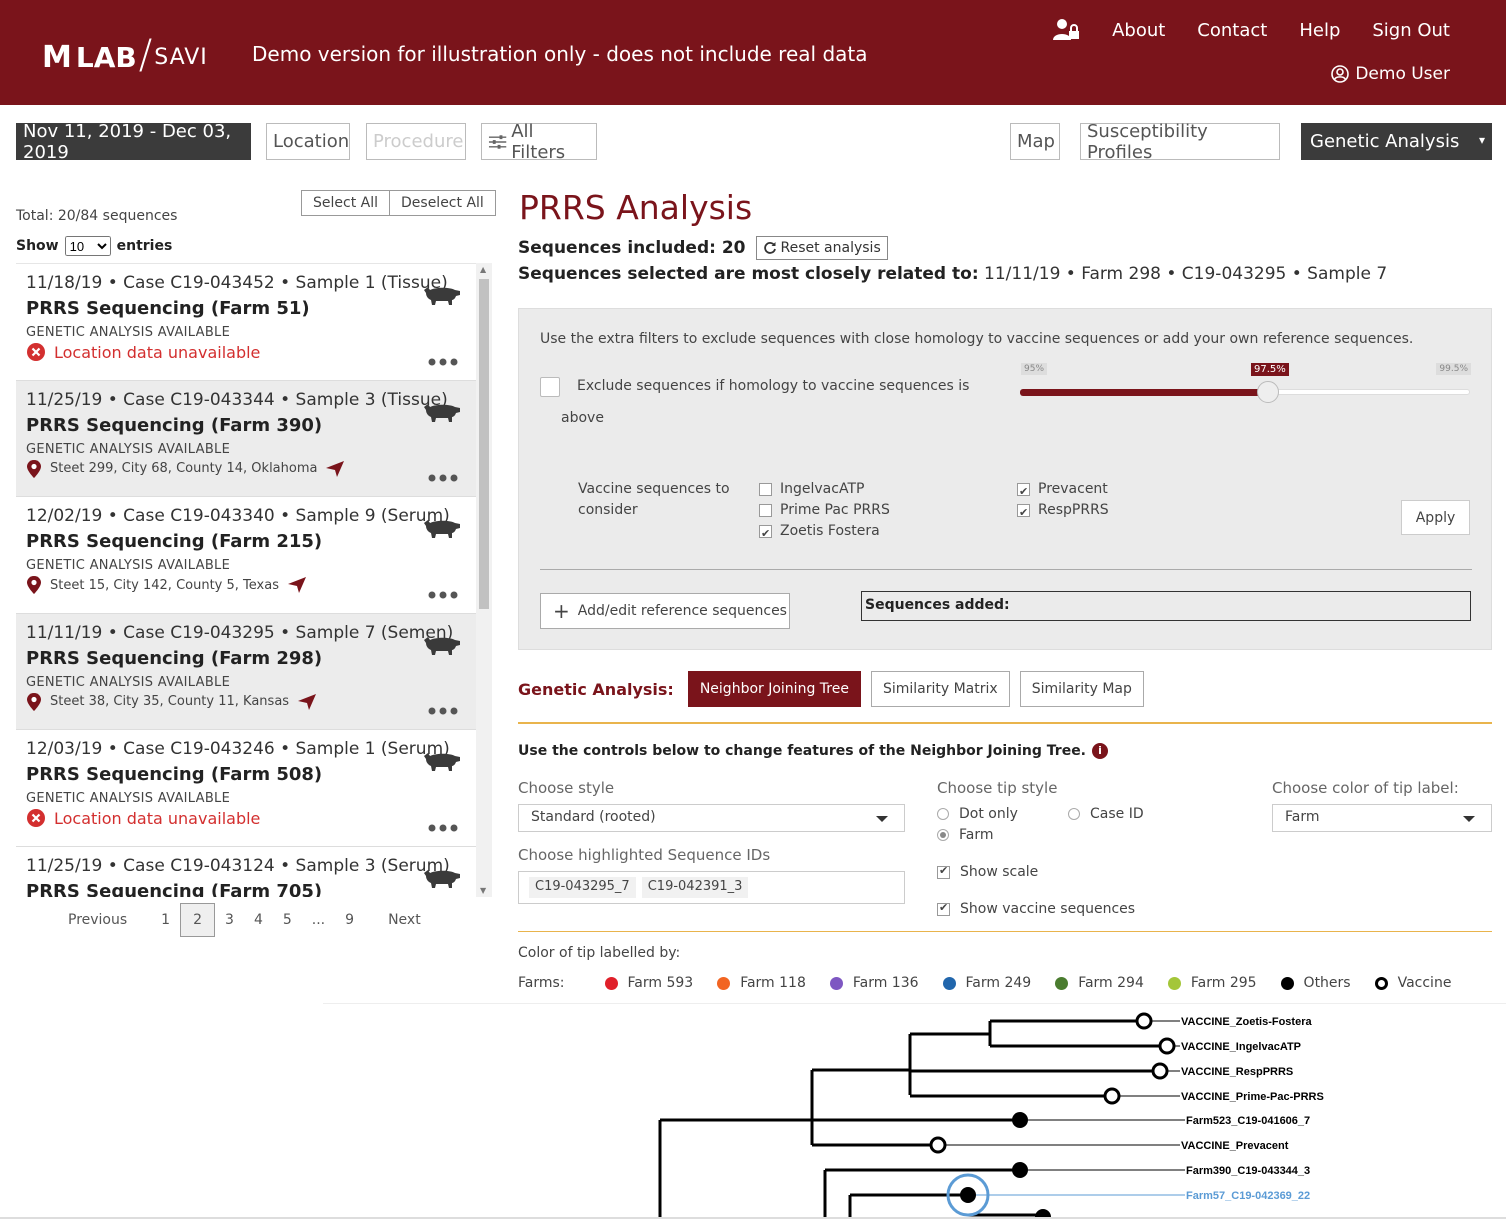  Describe the element at coordinates (165, 920) in the screenshot. I see `pager-page-1: 1` at that location.